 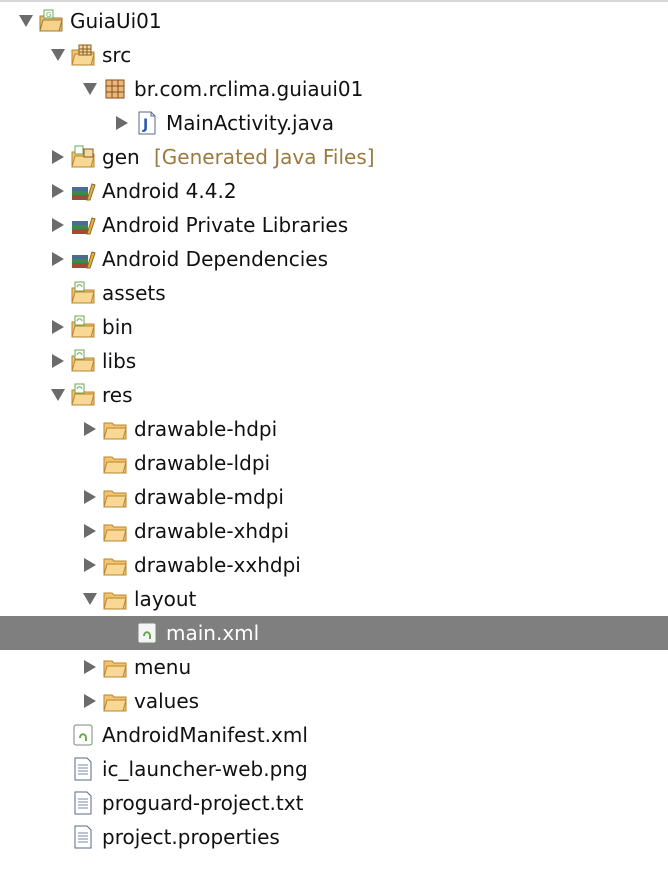 I want to click on tree-item-label: assets, so click(x=134, y=293).